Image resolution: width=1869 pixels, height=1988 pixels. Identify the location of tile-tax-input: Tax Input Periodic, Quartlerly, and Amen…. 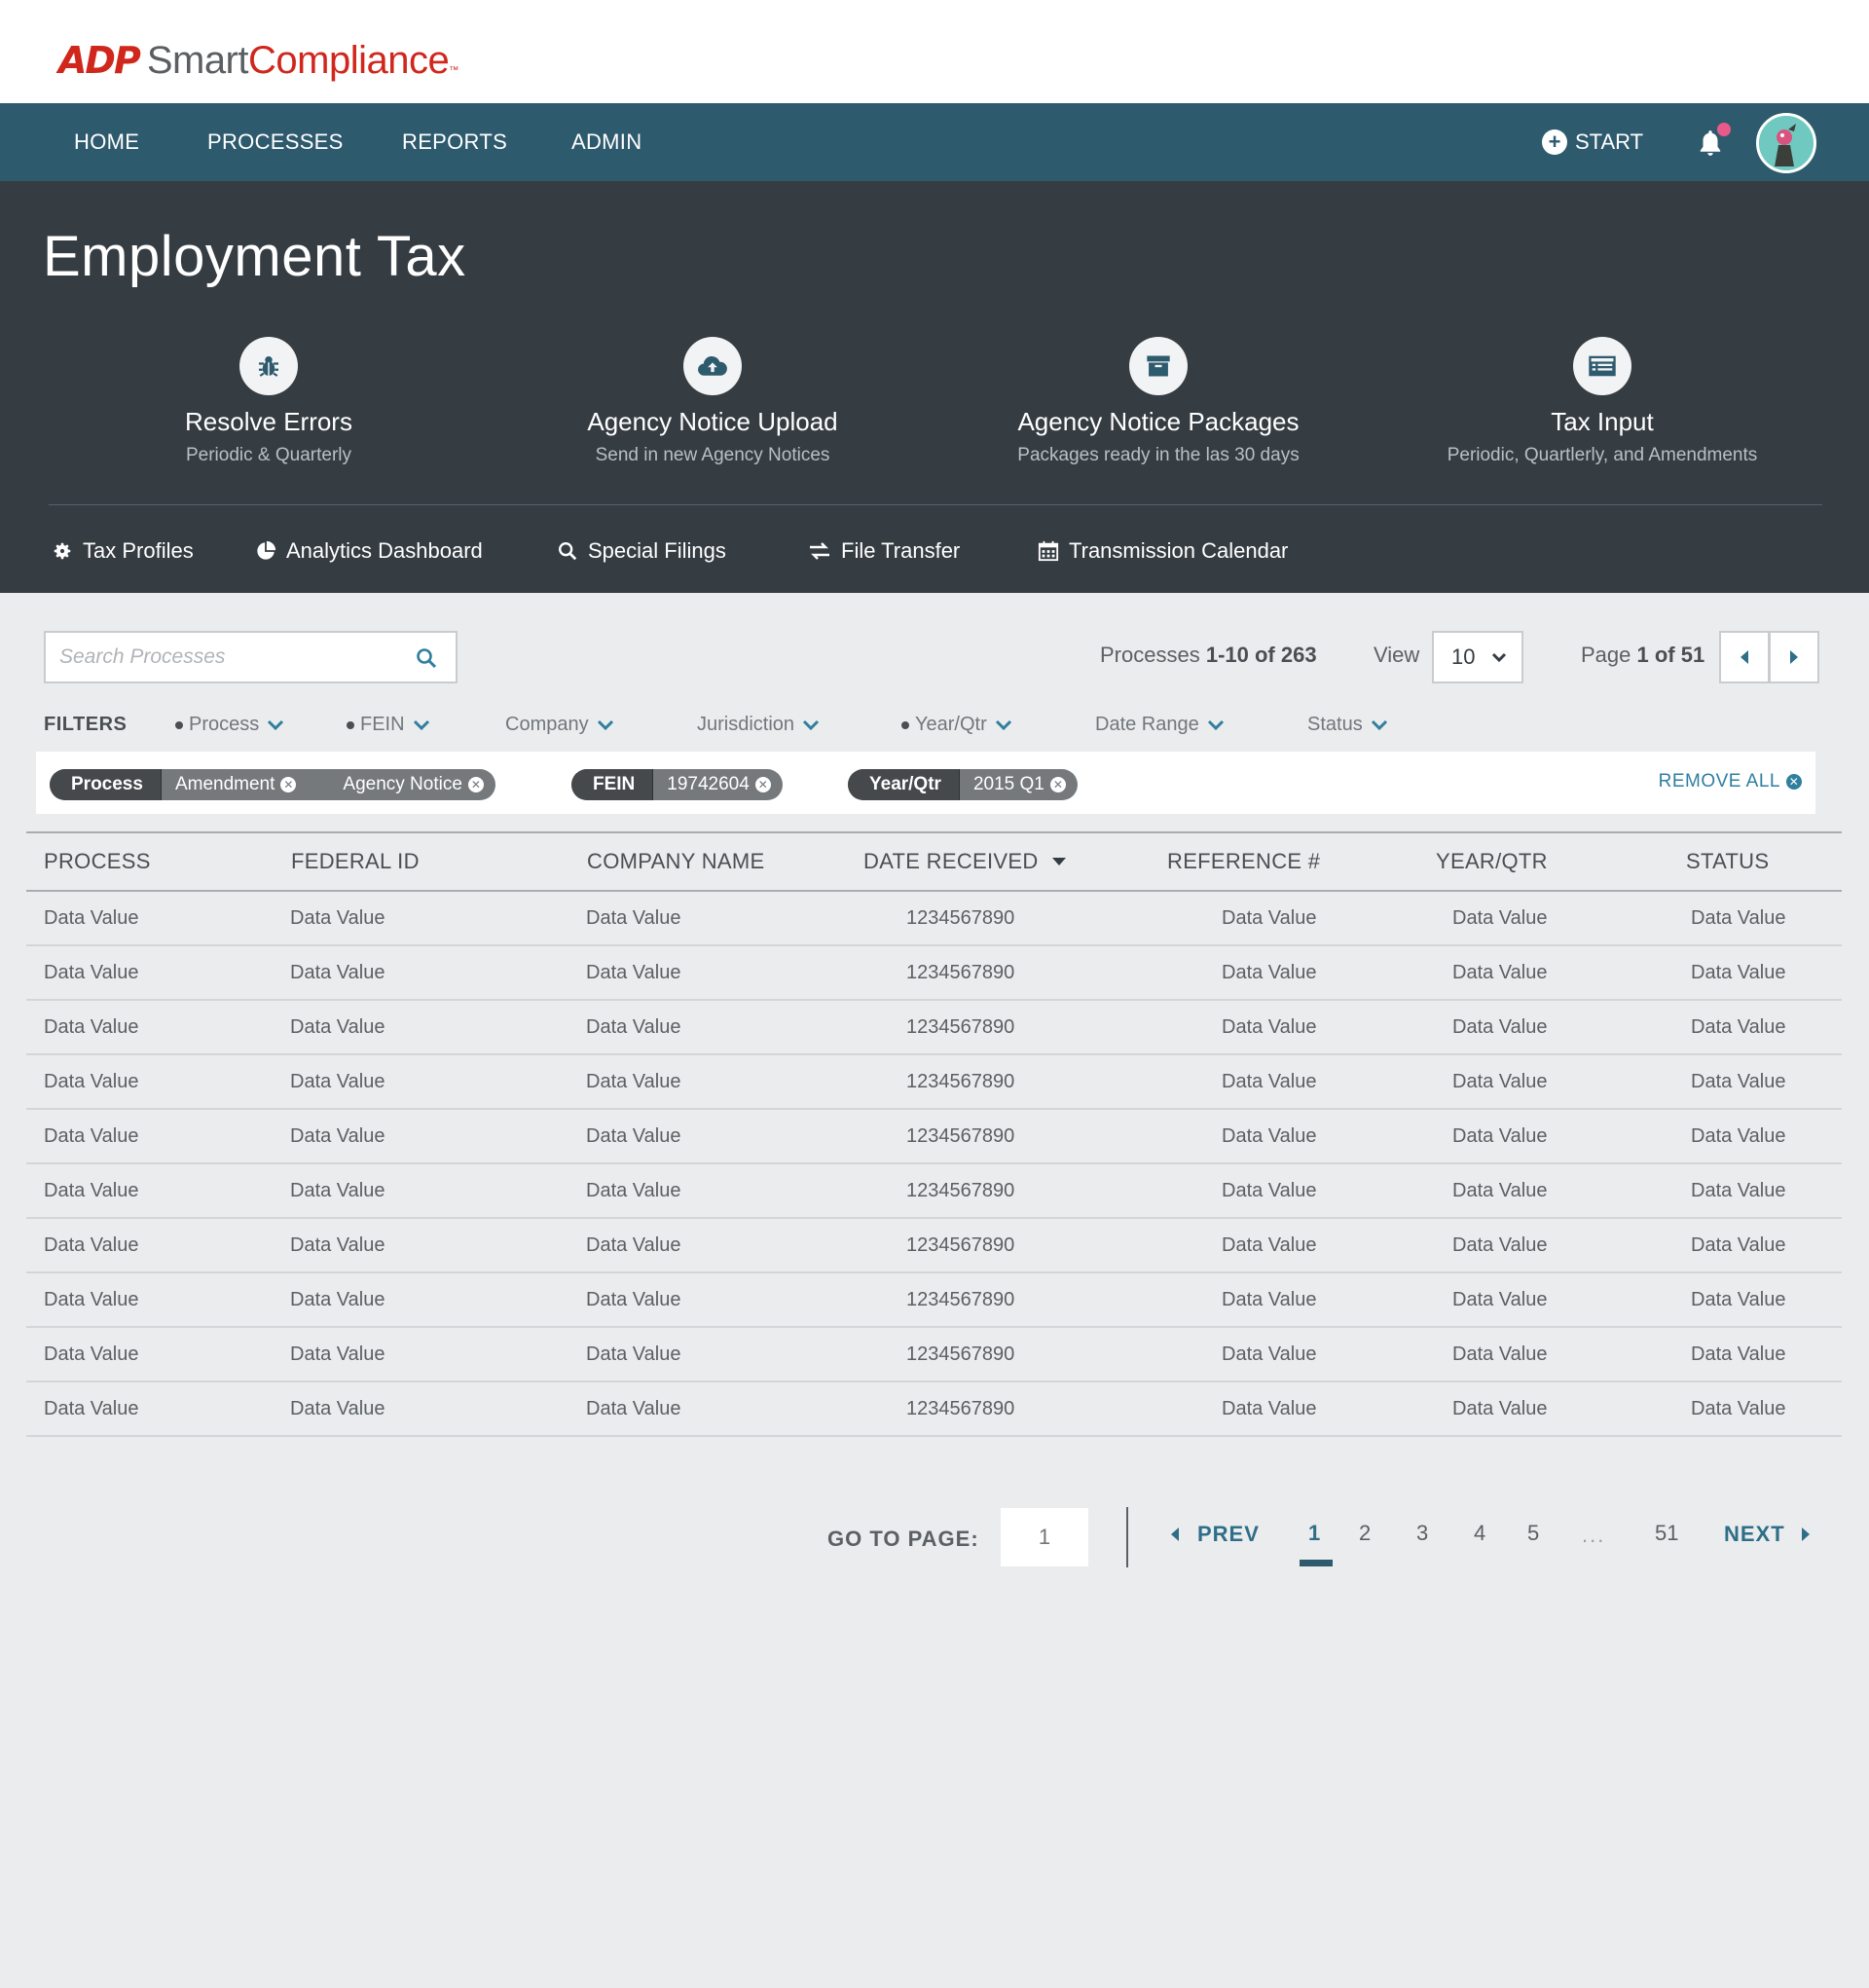
(1602, 401).